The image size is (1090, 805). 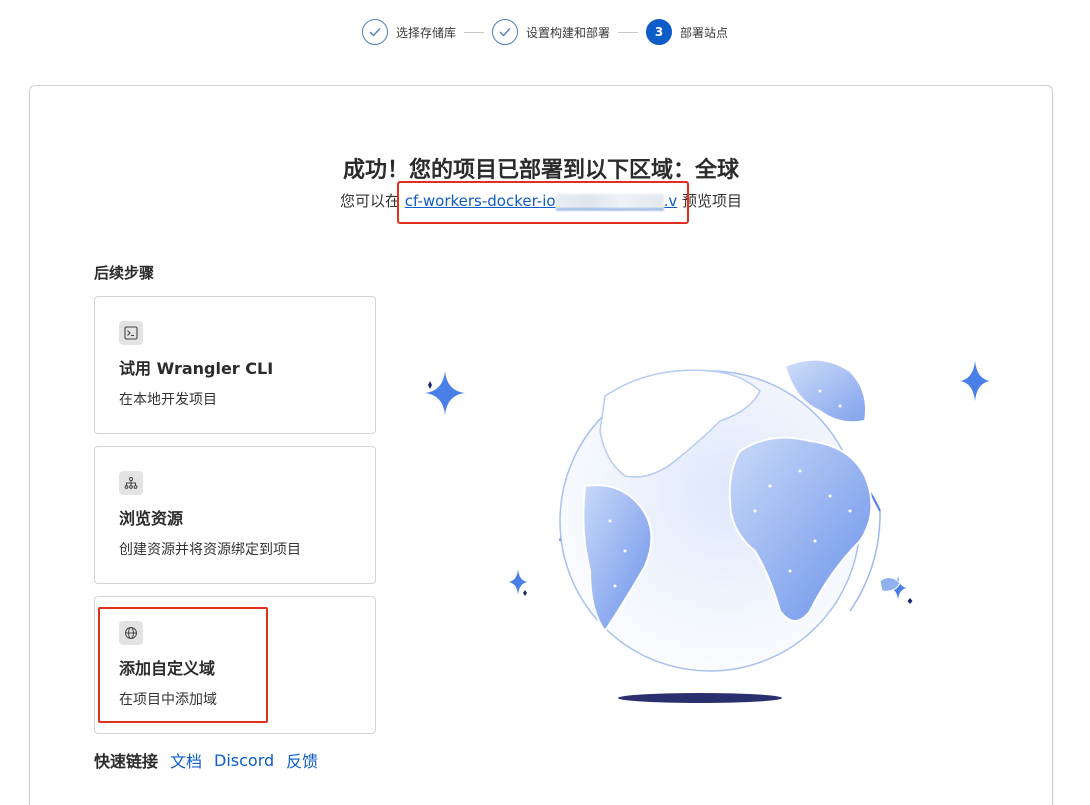 What do you see at coordinates (235, 515) in the screenshot?
I see `action-card-resources: 浏览资源 创建资源并将资源绑定到项目` at bounding box center [235, 515].